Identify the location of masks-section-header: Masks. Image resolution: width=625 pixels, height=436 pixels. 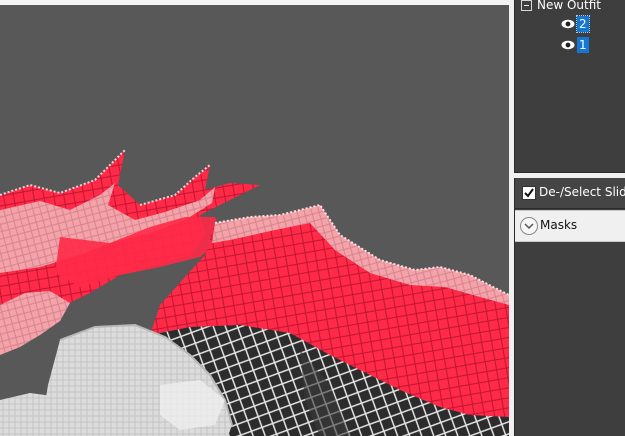
(570, 226).